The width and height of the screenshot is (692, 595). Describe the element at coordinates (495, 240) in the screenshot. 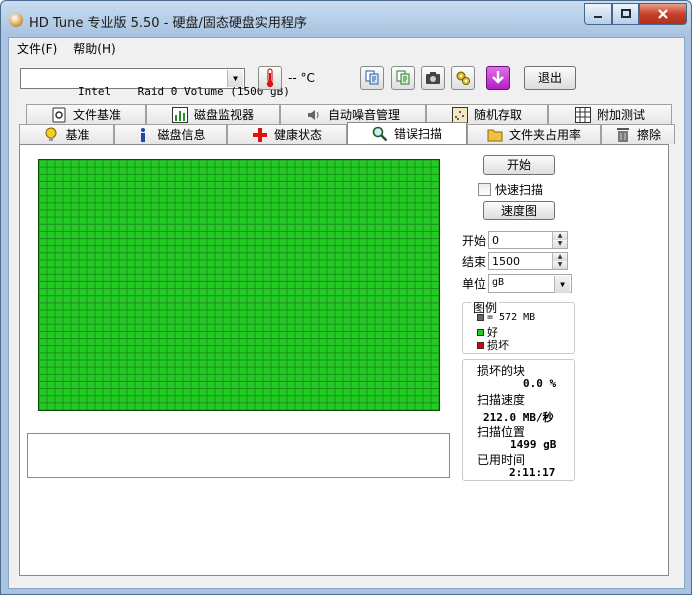

I see `start-input-value: 0` at that location.